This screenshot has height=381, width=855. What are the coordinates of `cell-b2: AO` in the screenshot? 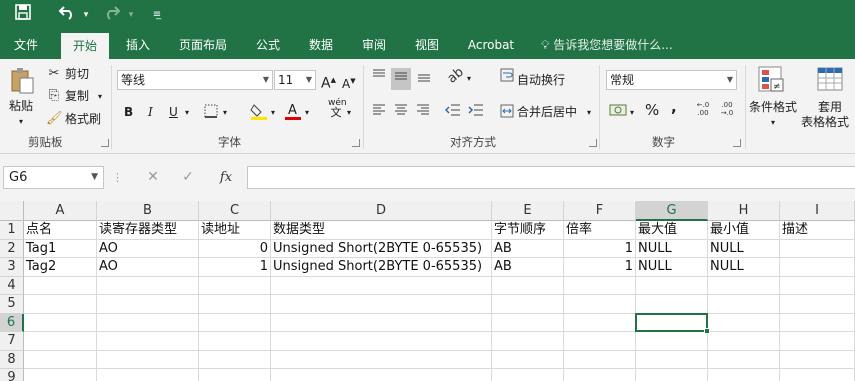 It's located at (148, 248).